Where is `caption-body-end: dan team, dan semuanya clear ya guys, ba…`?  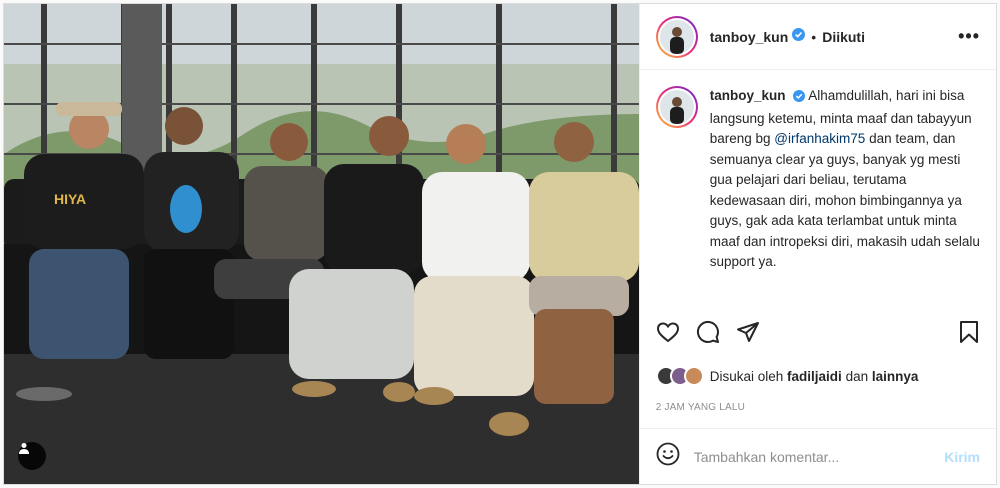
caption-body-end: dan team, dan semuanya clear ya guys, ba… is located at coordinates (844, 200).